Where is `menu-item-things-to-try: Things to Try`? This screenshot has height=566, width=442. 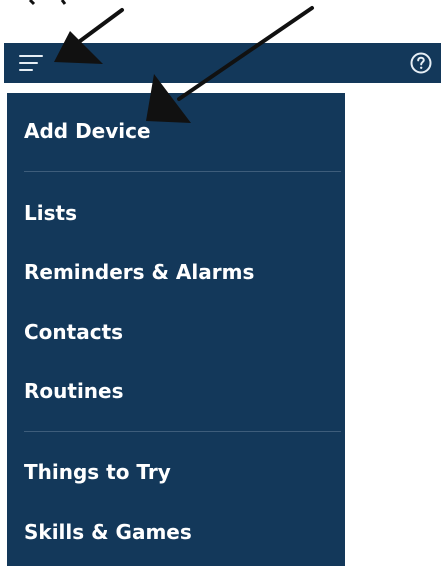 menu-item-things-to-try: Things to Try is located at coordinates (97, 472).